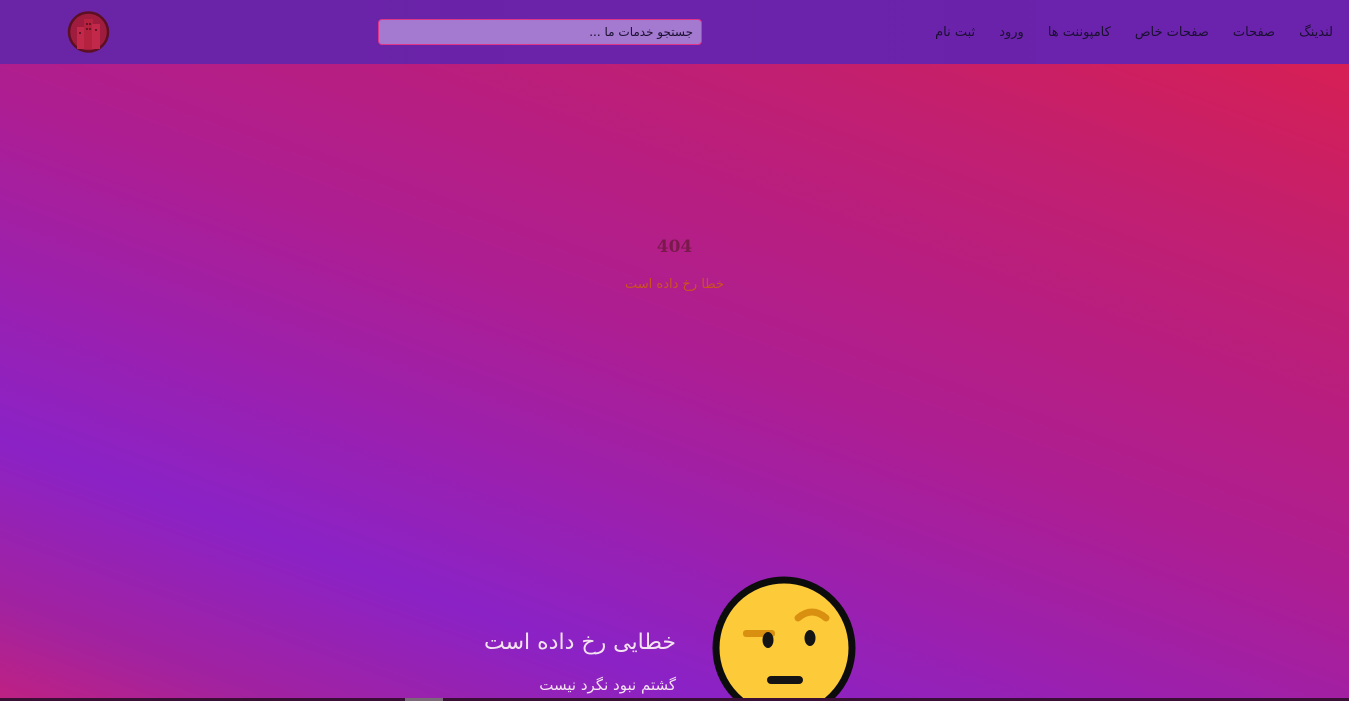 This screenshot has width=1349, height=701. What do you see at coordinates (540, 32) in the screenshot?
I see `search-input` at bounding box center [540, 32].